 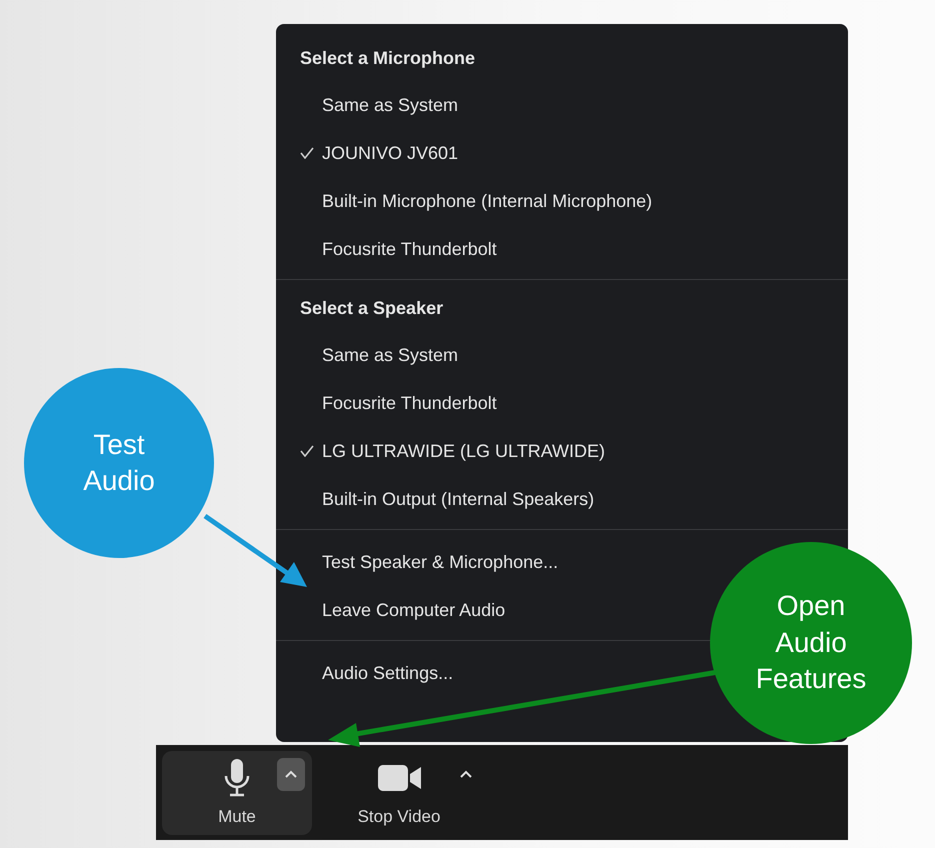 What do you see at coordinates (446, 451) in the screenshot?
I see `menu-item: LG ULTRAWIDE (LG ULTRAWIDE)` at bounding box center [446, 451].